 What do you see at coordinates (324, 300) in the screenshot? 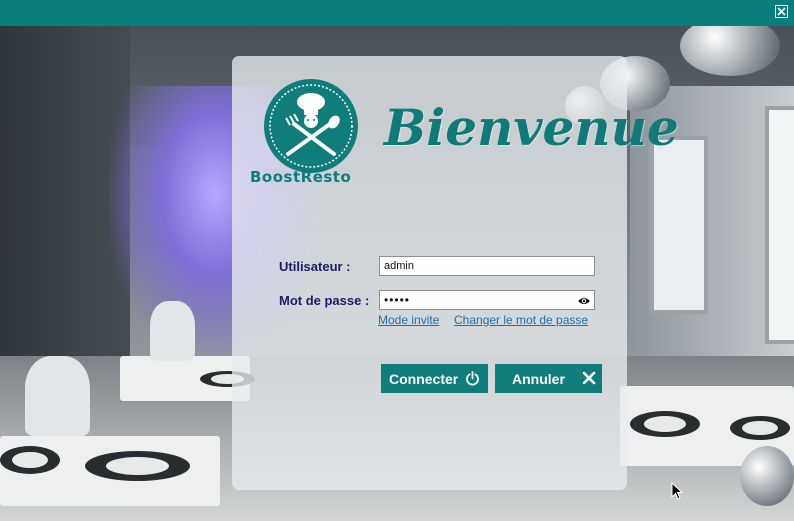
I see `password-label: Mot de passe :` at bounding box center [324, 300].